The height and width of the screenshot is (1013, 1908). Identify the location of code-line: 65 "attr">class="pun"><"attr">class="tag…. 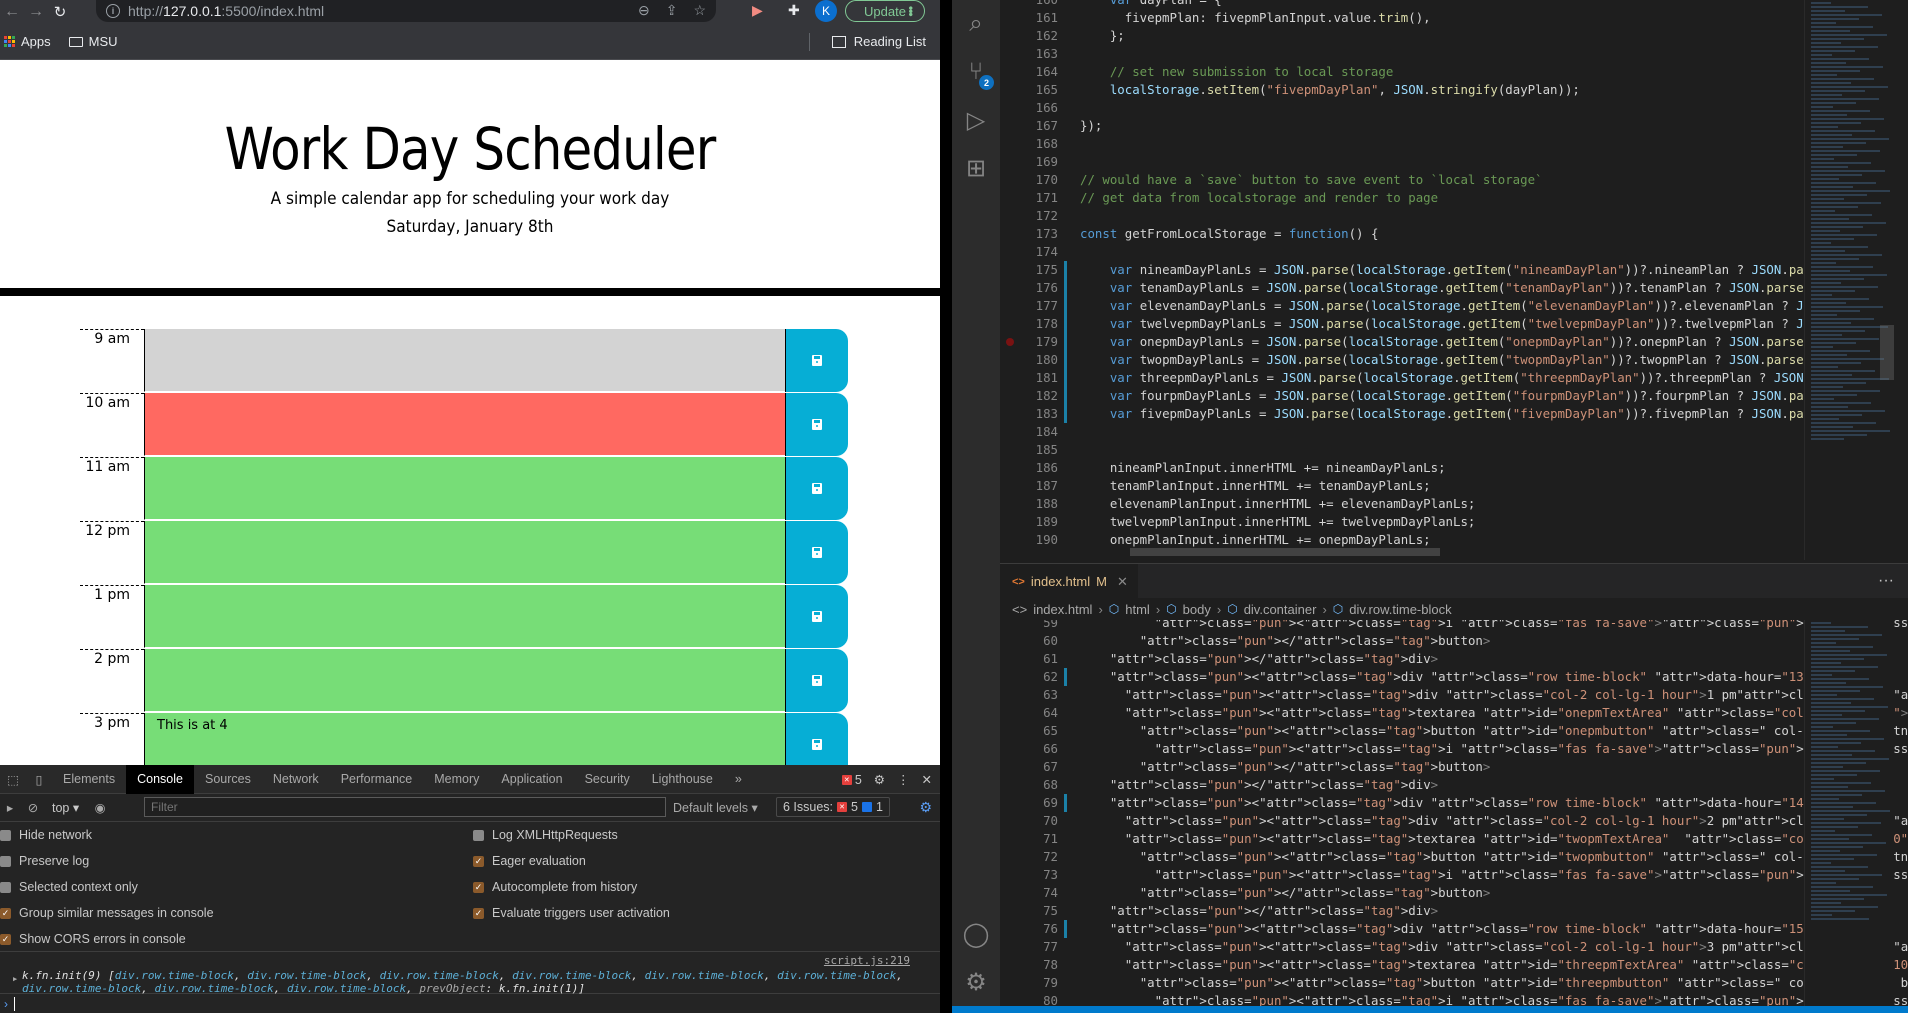
(1454, 731).